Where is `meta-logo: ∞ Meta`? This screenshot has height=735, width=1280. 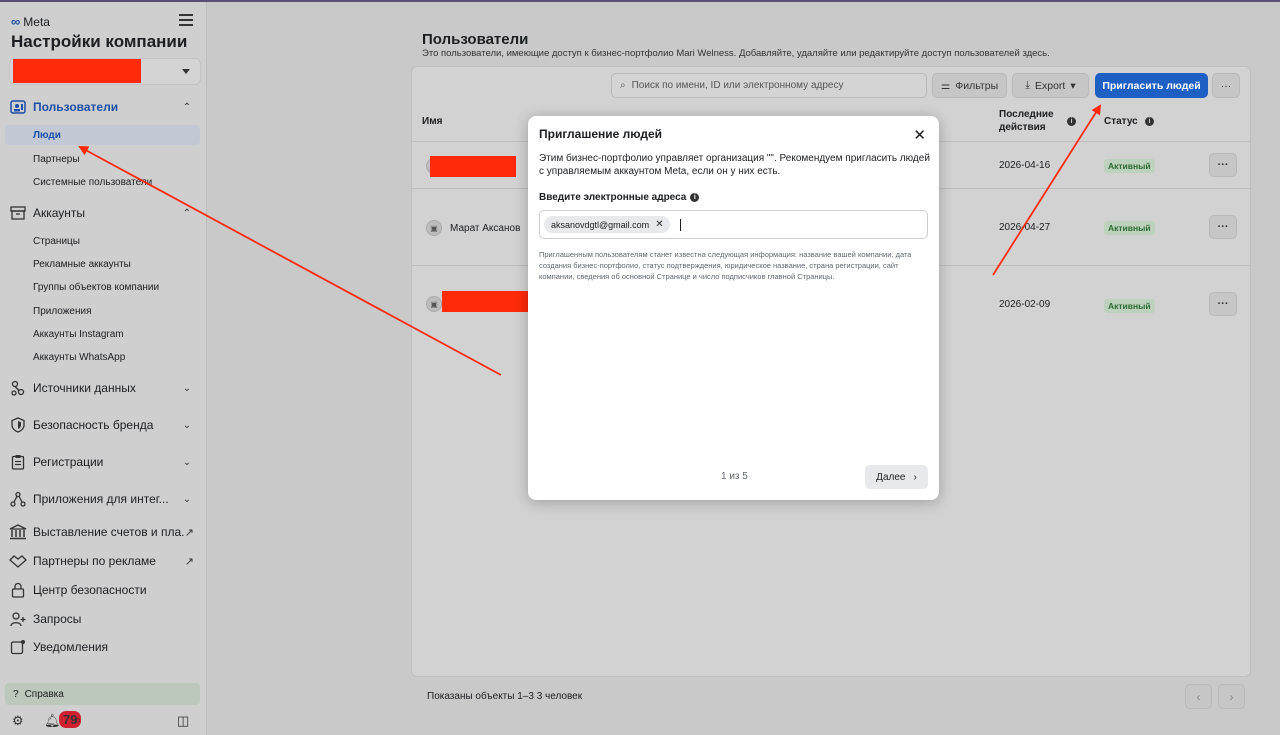 meta-logo: ∞ Meta is located at coordinates (30, 21).